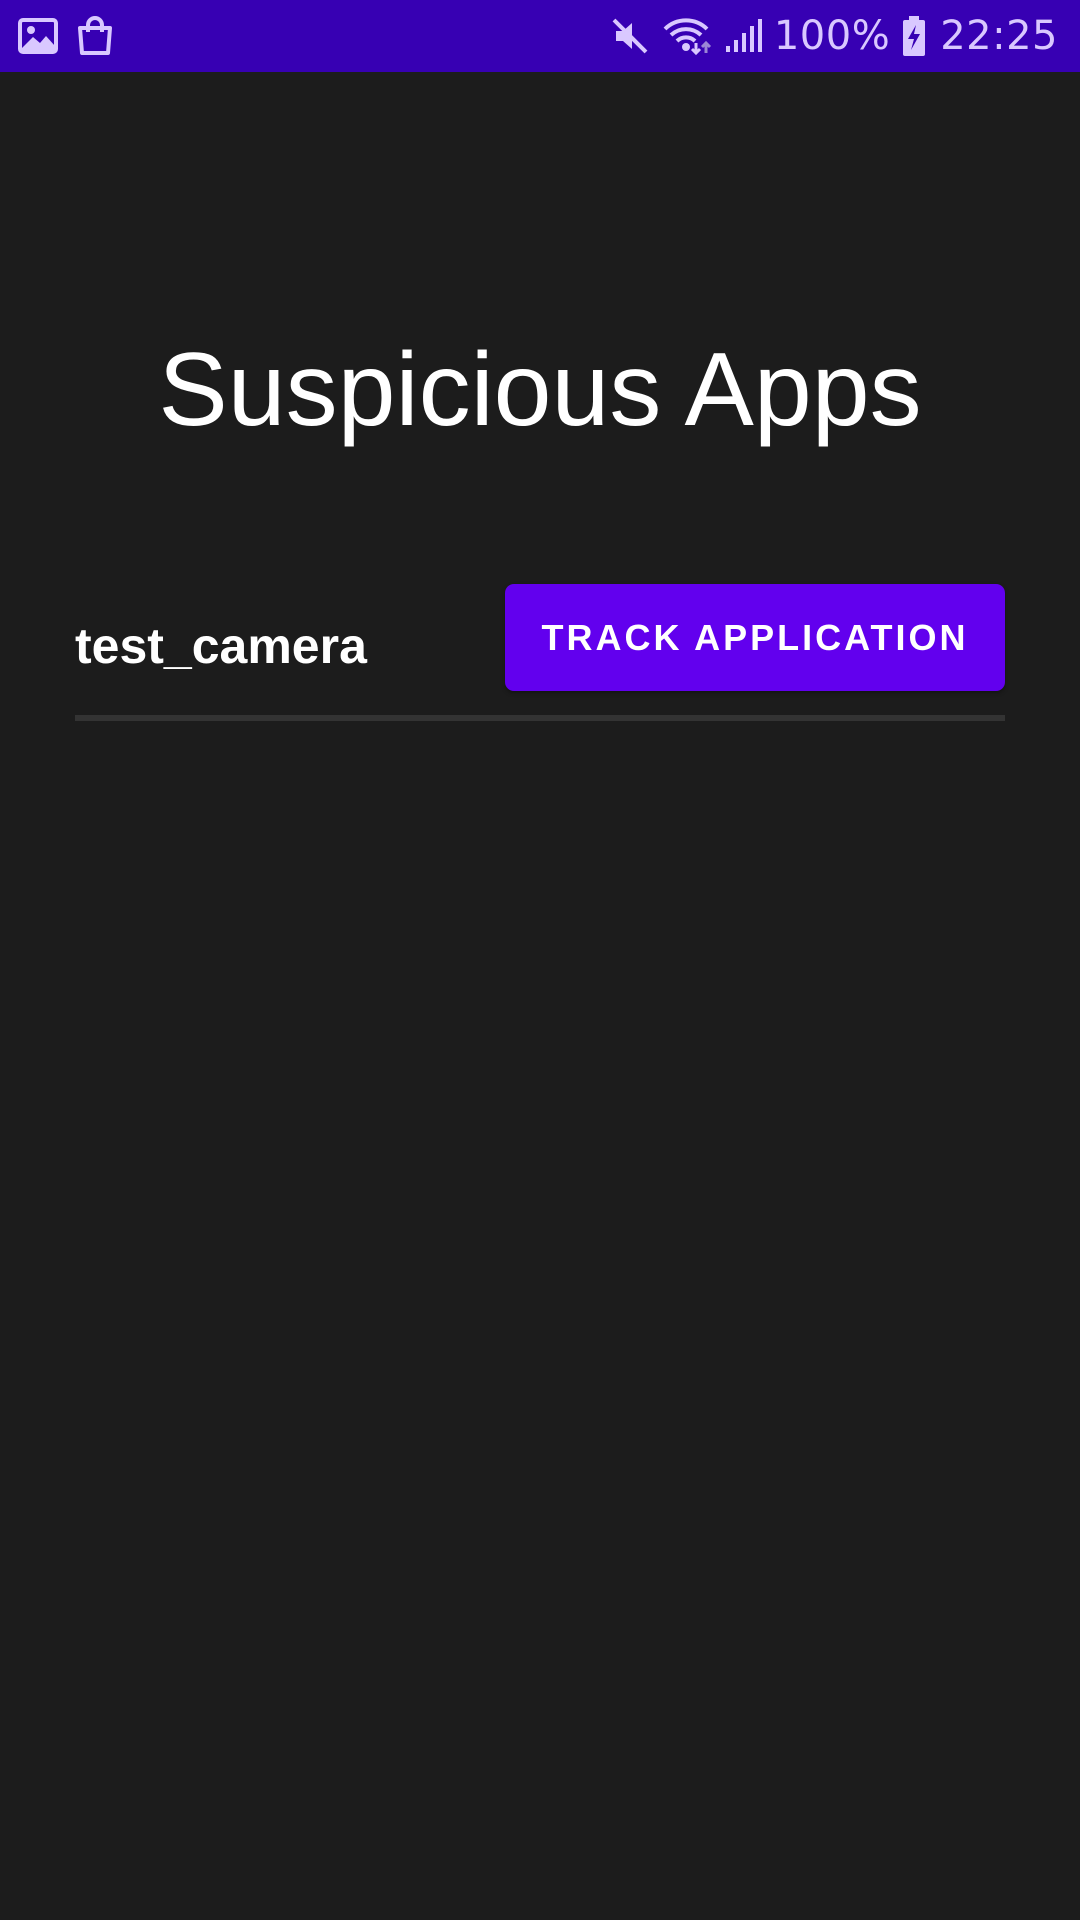  I want to click on app-name: test_camera, so click(221, 646).